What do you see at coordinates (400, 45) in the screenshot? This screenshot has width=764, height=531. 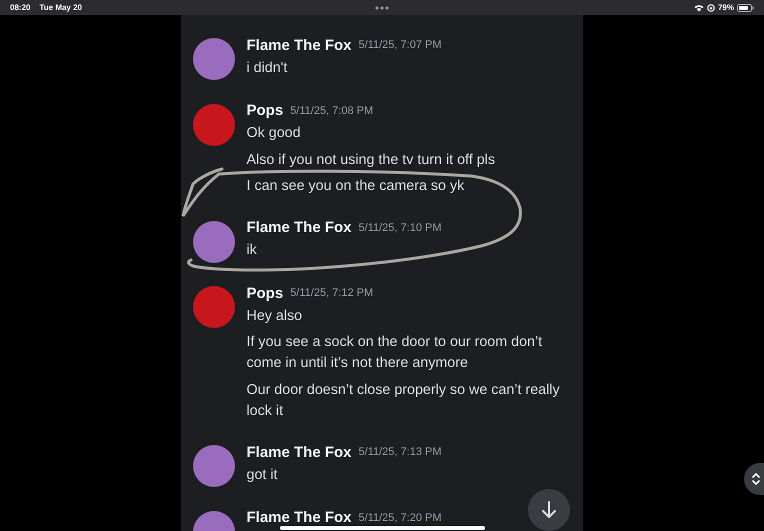 I see `message-timestamp: 5/11/25, 7:07 PM` at bounding box center [400, 45].